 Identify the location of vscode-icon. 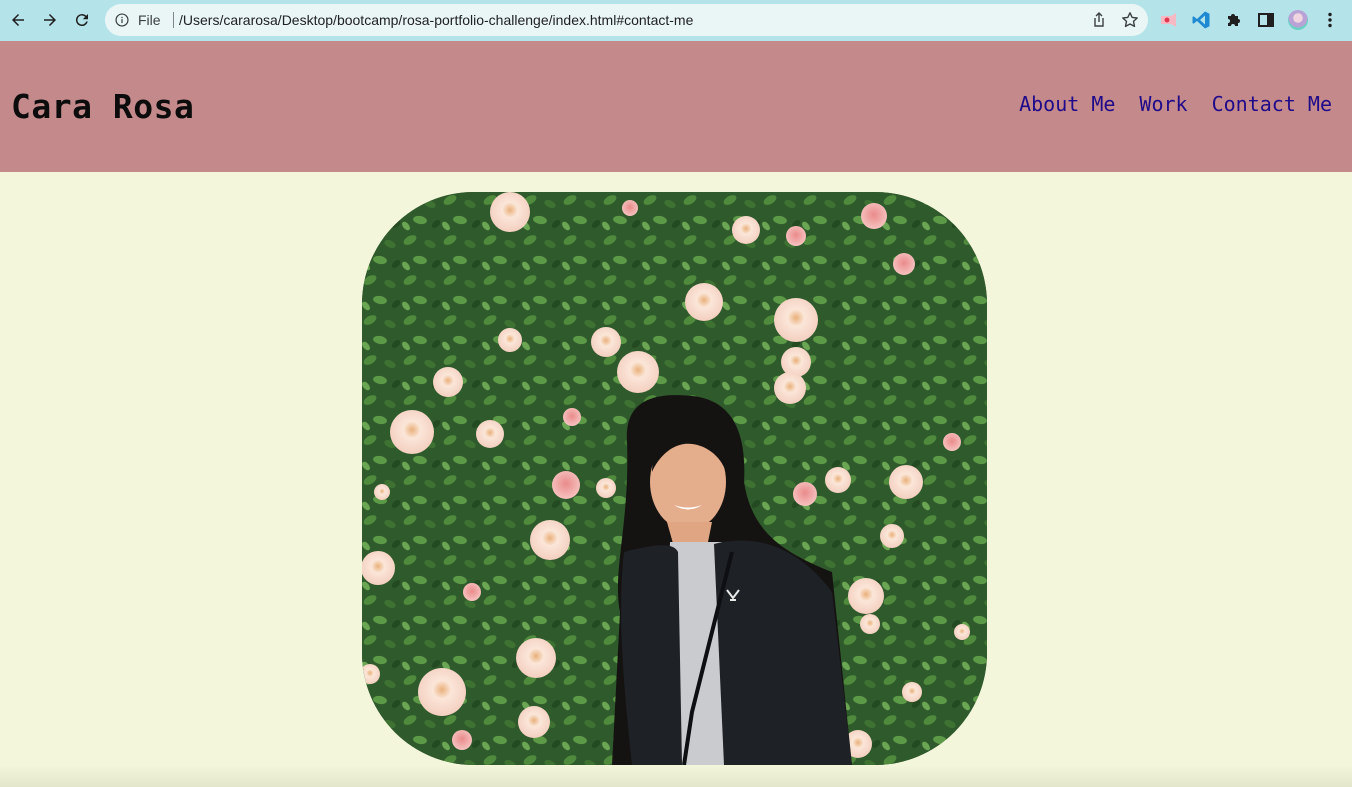
(1201, 20).